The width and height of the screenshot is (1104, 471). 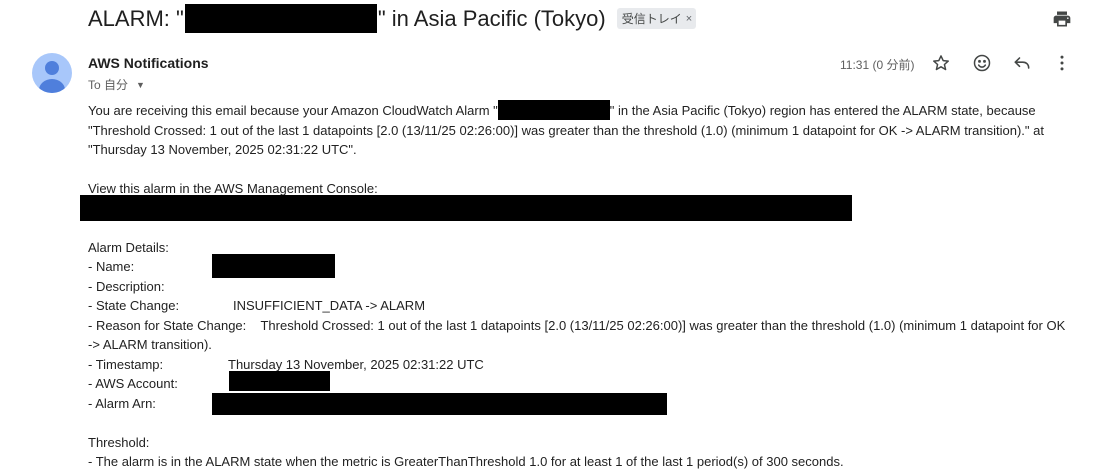 I want to click on message-time: 11:31 (0 分前), so click(x=877, y=65).